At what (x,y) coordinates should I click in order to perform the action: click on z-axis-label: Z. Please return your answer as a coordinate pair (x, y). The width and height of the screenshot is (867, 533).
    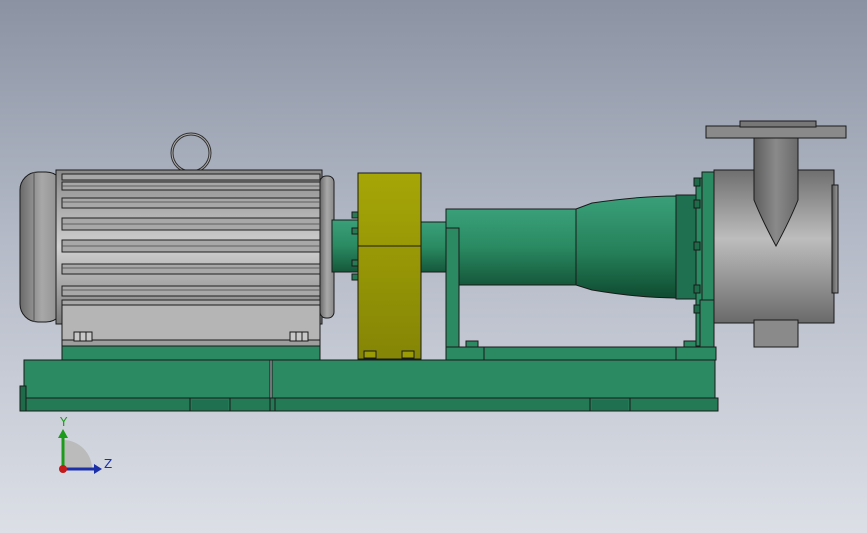
    Looking at the image, I should click on (108, 464).